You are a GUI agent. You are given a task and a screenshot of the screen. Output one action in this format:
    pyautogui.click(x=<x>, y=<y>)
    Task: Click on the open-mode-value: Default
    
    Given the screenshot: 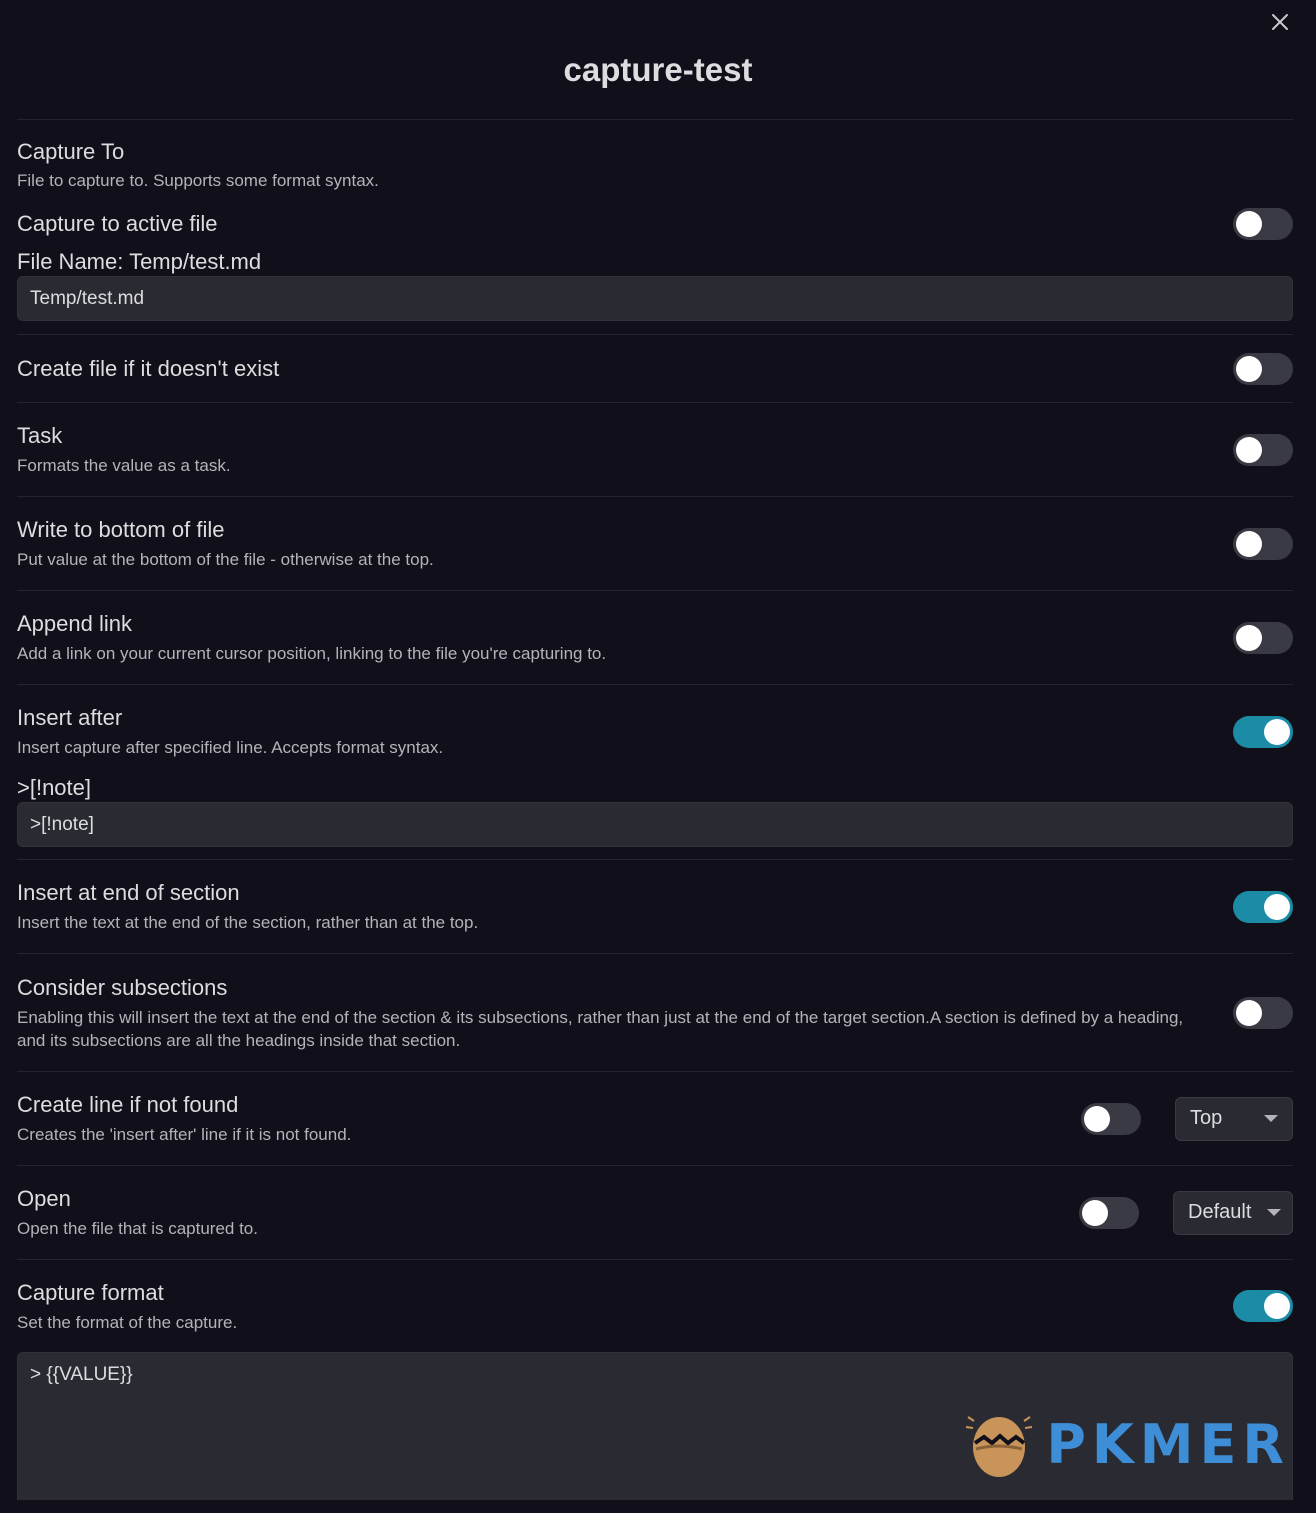 What is the action you would take?
    pyautogui.click(x=1220, y=1212)
    